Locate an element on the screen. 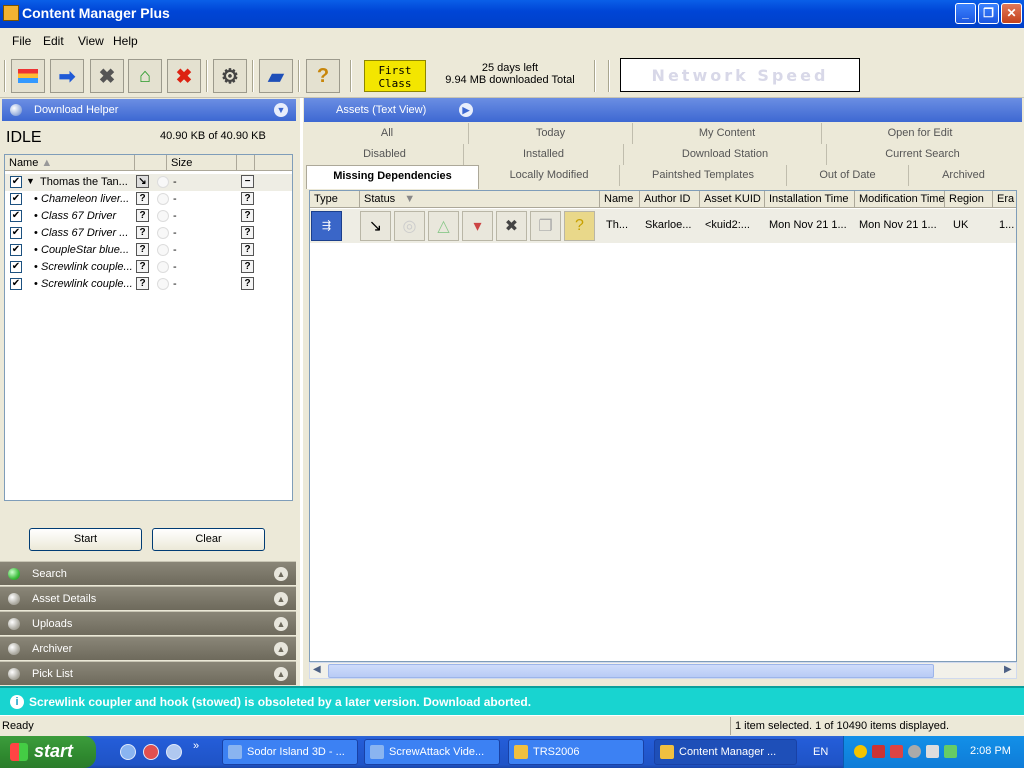 The height and width of the screenshot is (768, 1024). tab-open-for-edit: Open for Edit is located at coordinates (920, 133).